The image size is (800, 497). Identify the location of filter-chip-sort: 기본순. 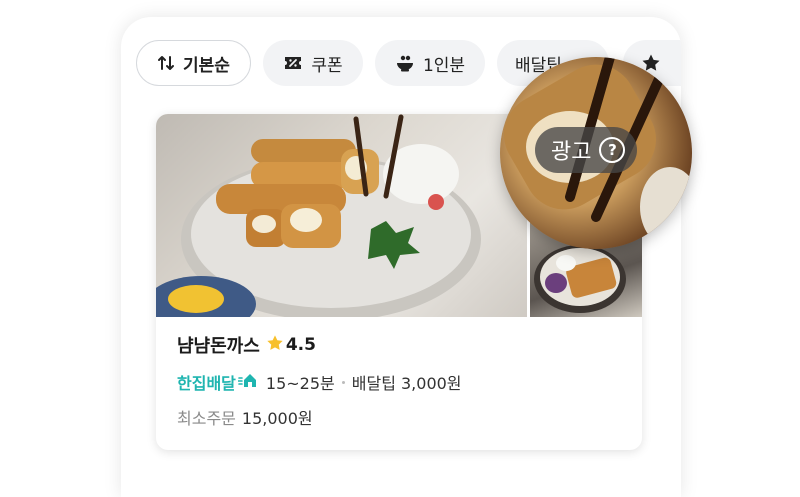
(193, 63).